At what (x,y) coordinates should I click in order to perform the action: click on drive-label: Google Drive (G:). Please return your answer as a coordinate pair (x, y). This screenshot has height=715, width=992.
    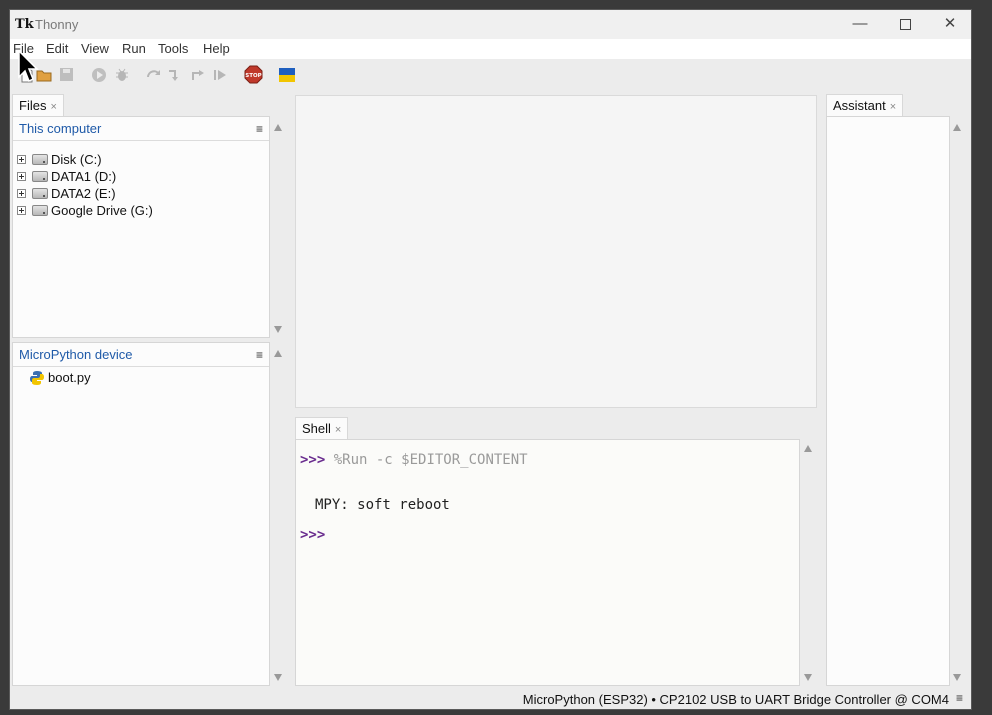
    Looking at the image, I should click on (102, 210).